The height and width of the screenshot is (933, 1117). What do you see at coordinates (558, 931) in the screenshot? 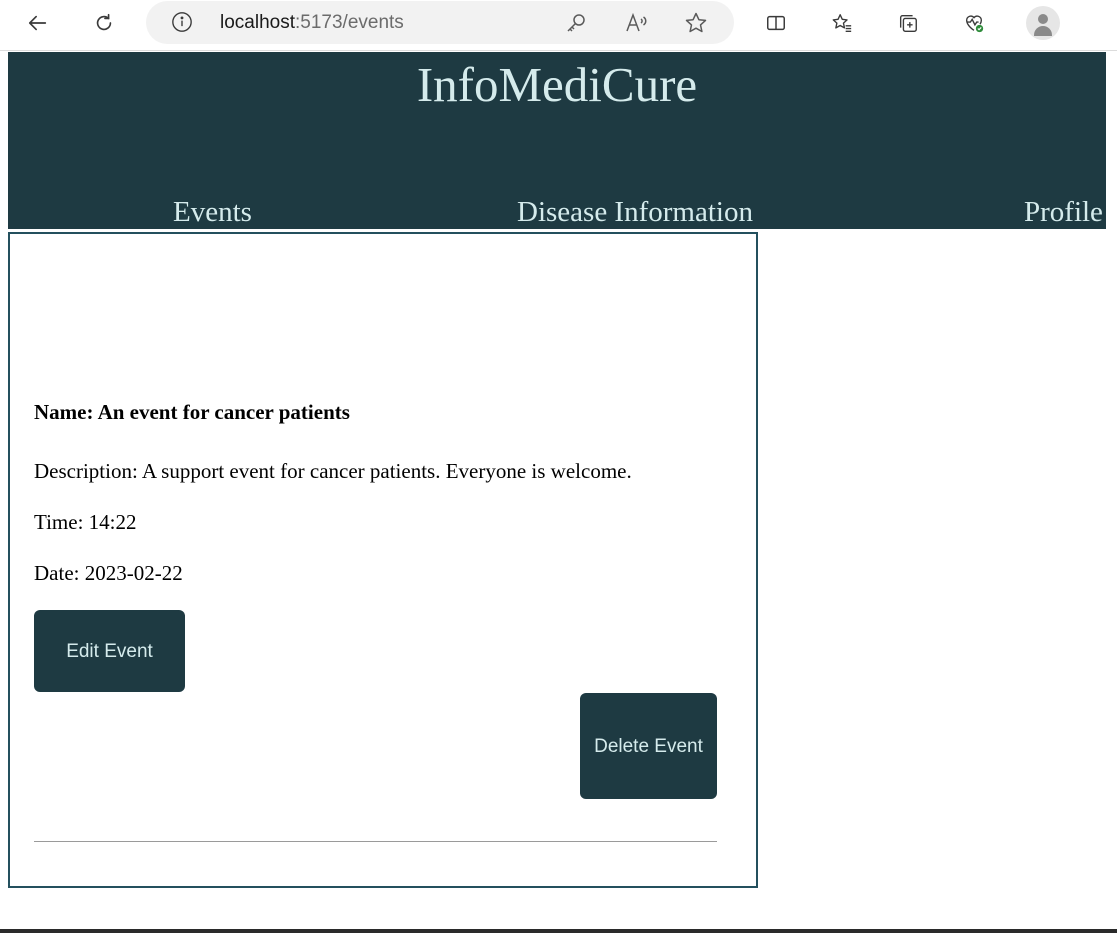
I see `taskbar-edge` at bounding box center [558, 931].